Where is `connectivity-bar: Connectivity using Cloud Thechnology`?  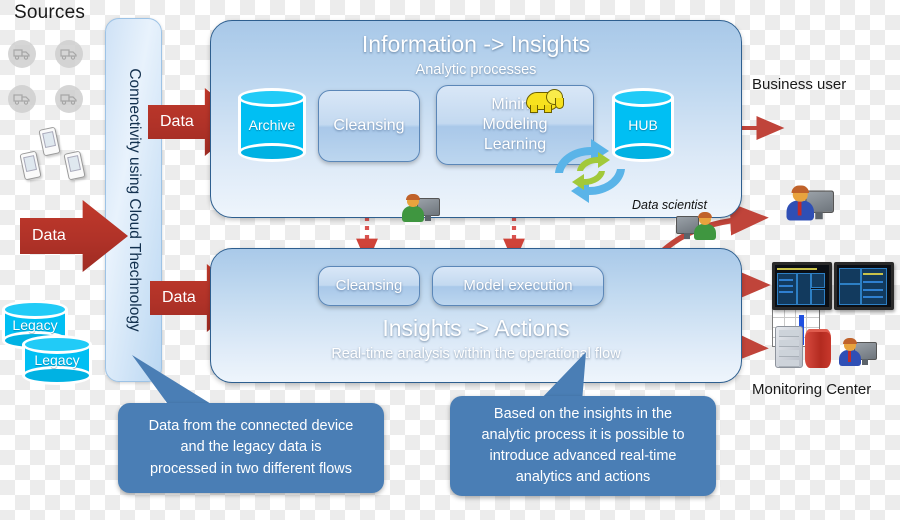 connectivity-bar: Connectivity using Cloud Thechnology is located at coordinates (133, 200).